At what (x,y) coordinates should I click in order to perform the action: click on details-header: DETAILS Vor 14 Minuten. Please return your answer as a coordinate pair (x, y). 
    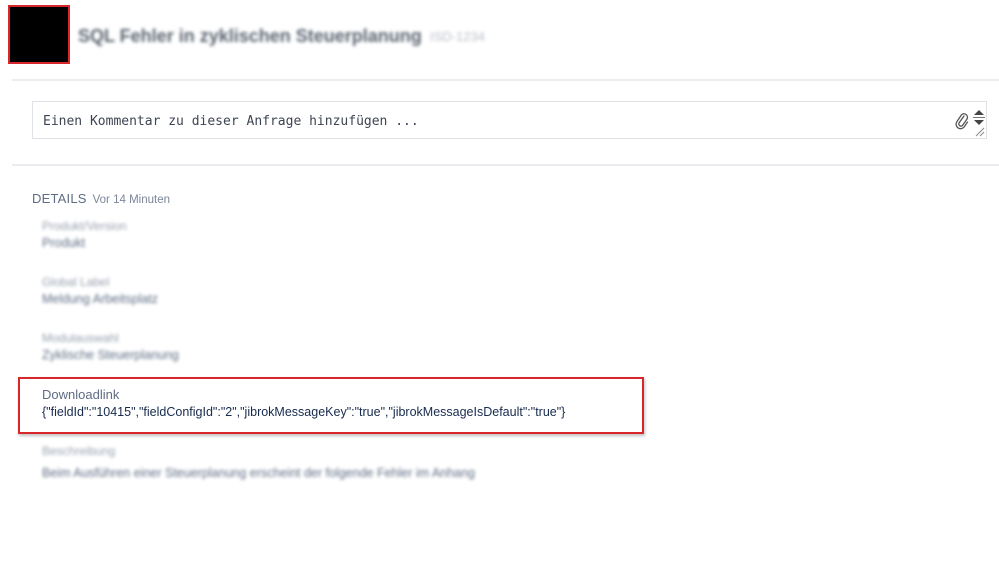
    Looking at the image, I should click on (101, 198).